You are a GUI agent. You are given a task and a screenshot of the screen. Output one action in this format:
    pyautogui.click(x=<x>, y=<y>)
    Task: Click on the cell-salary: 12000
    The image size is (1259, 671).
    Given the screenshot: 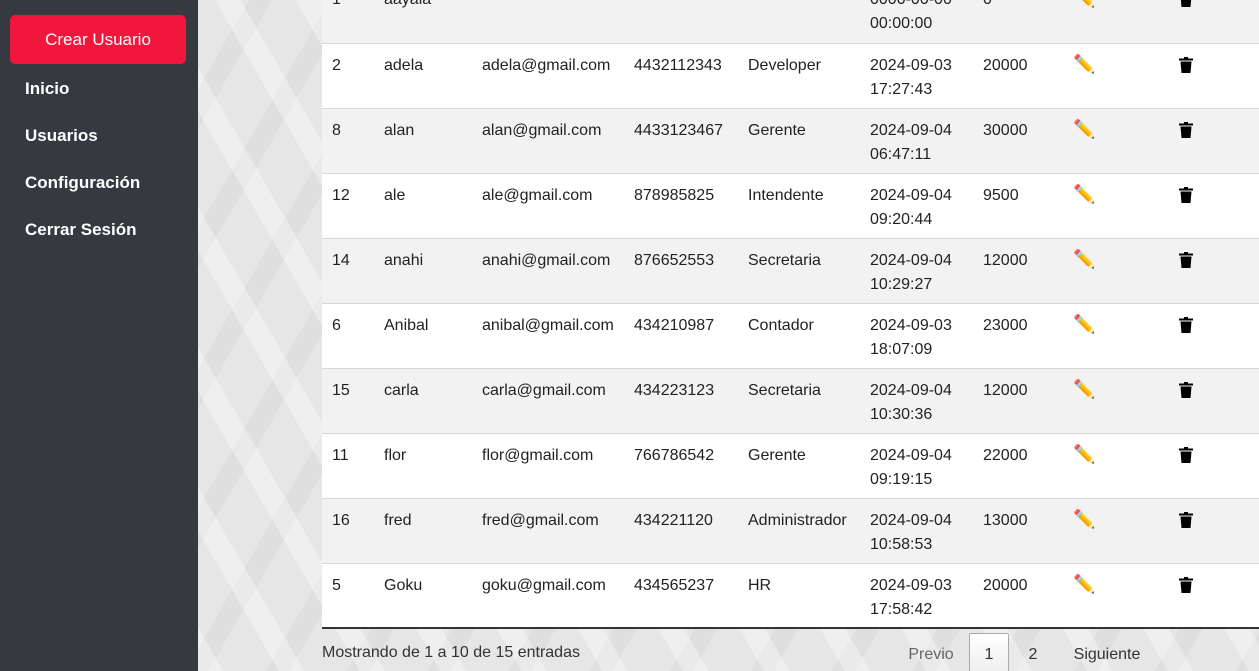 What is the action you would take?
    pyautogui.click(x=1005, y=390)
    